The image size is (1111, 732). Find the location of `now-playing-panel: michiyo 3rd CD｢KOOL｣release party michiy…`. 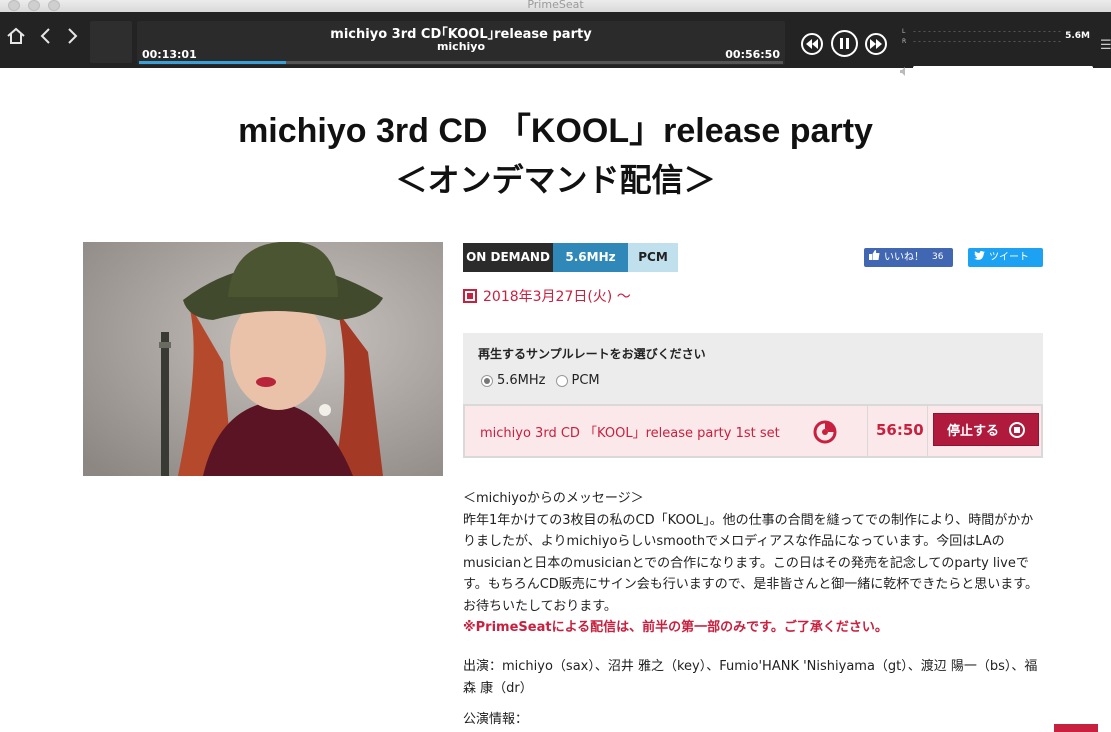

now-playing-panel: michiyo 3rd CD｢KOOL｣release party michiy… is located at coordinates (461, 43).